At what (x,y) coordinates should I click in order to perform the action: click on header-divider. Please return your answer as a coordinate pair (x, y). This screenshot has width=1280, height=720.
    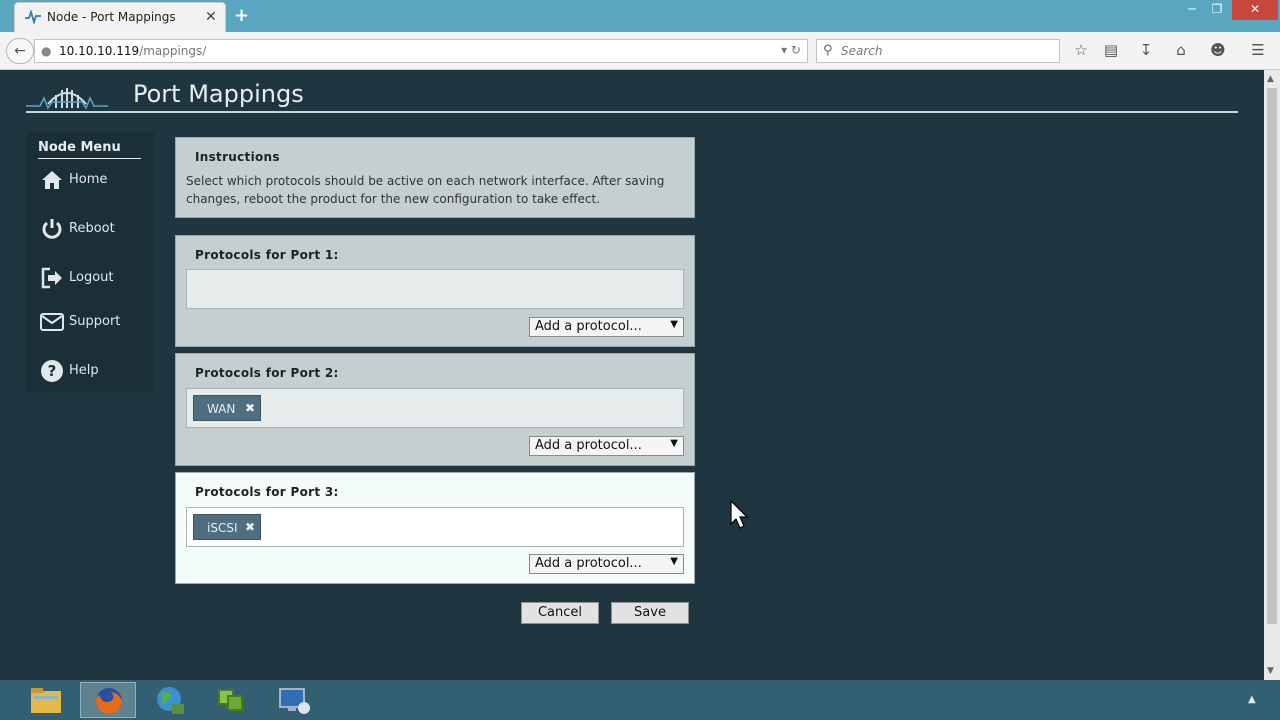
    Looking at the image, I should click on (632, 112).